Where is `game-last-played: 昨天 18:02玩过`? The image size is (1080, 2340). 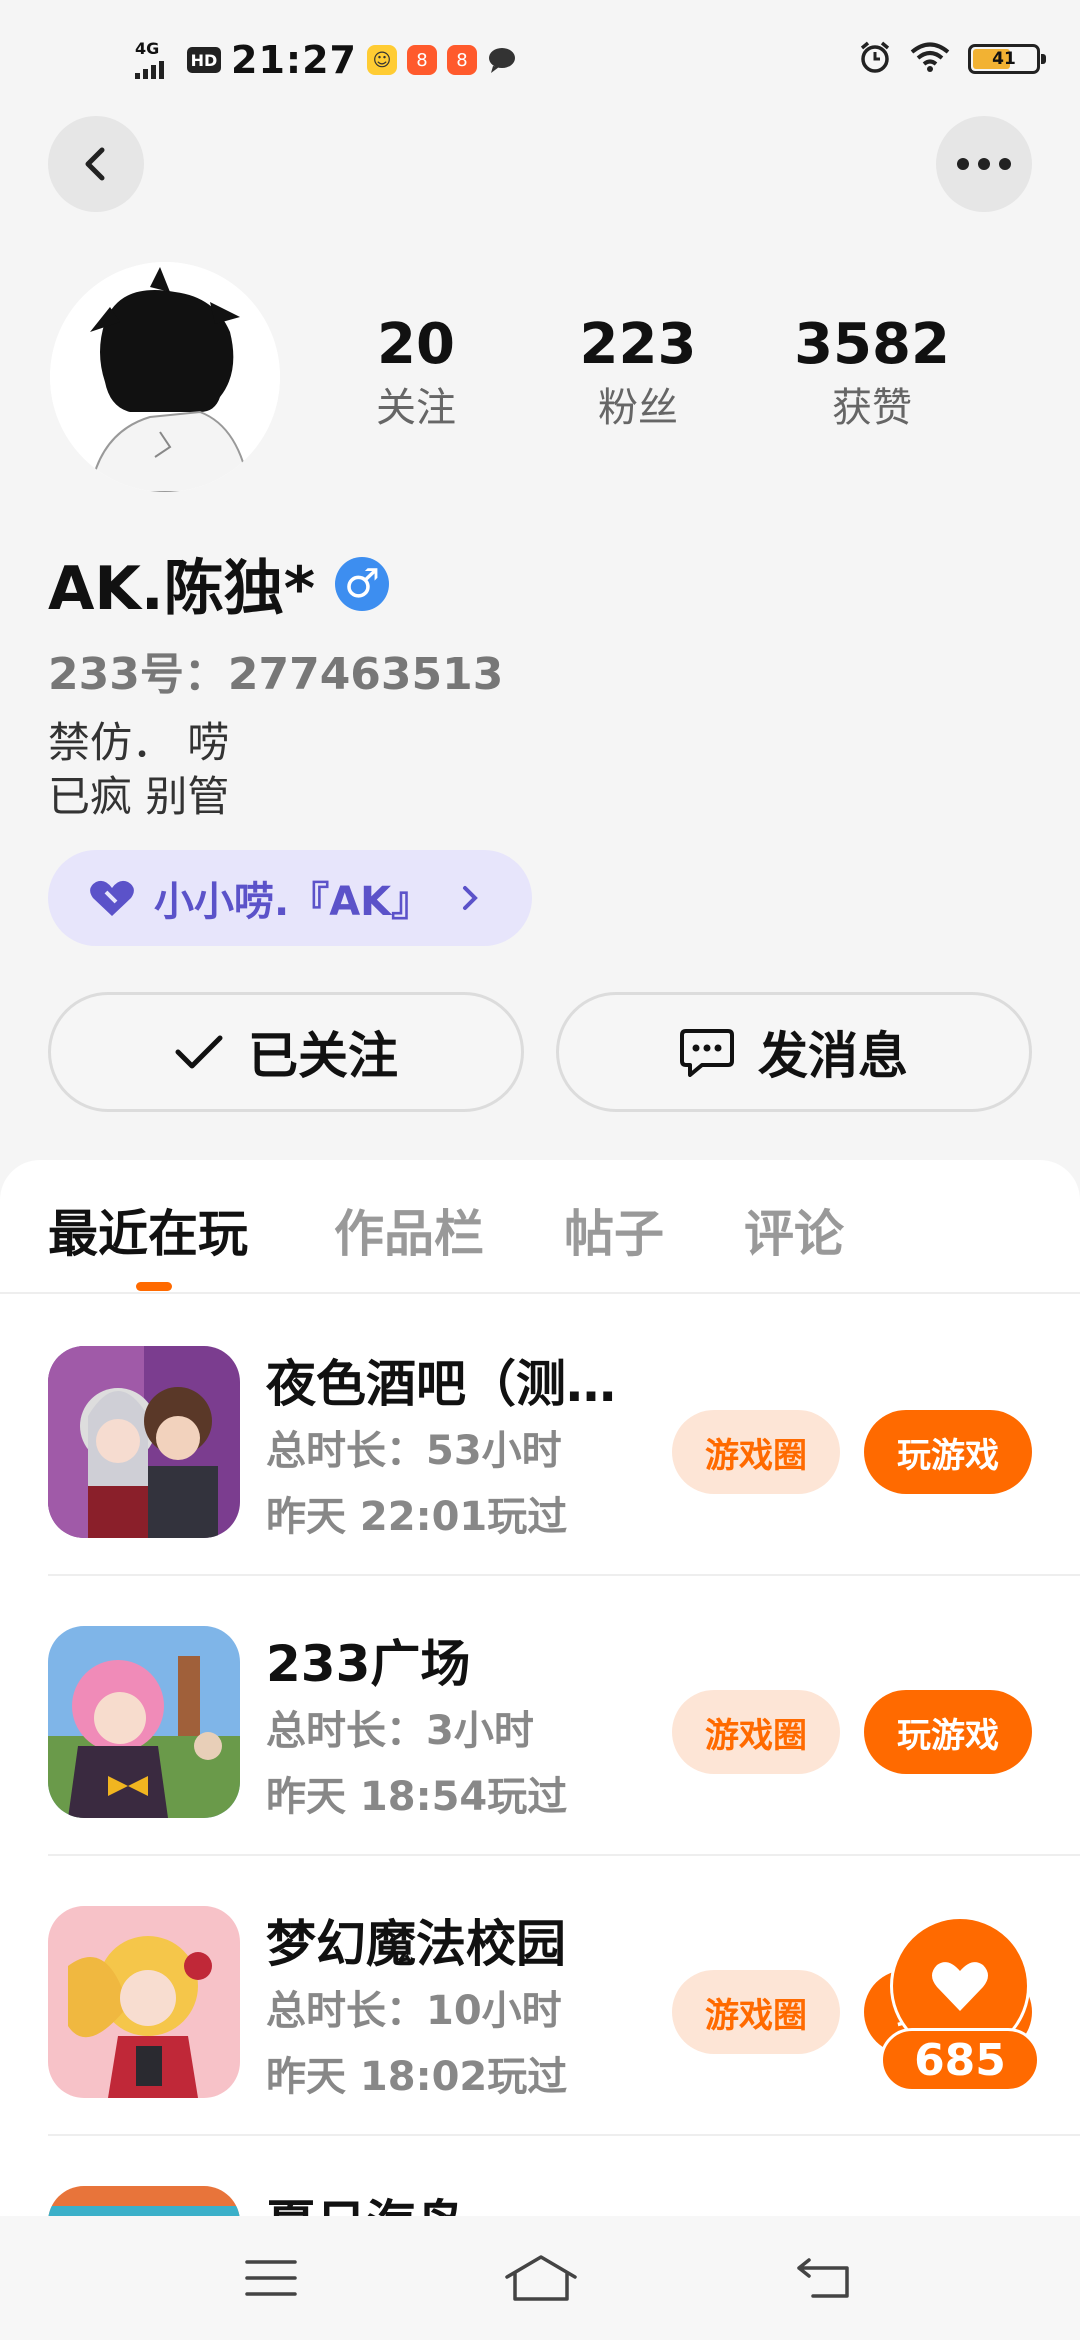 game-last-played: 昨天 18:02玩过 is located at coordinates (417, 2077).